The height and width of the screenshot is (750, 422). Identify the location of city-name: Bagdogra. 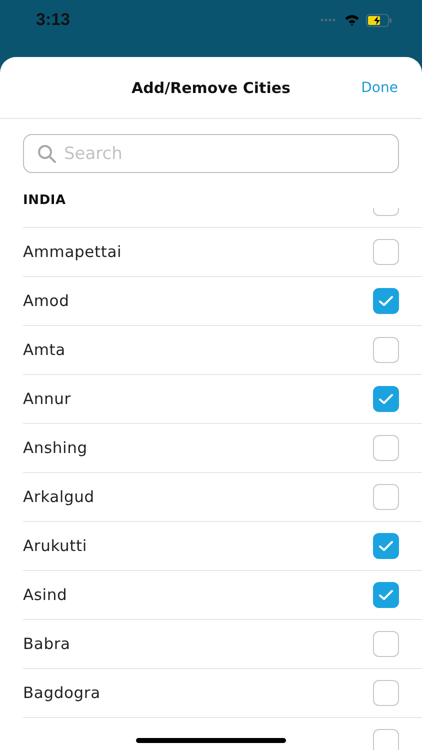
(61, 693).